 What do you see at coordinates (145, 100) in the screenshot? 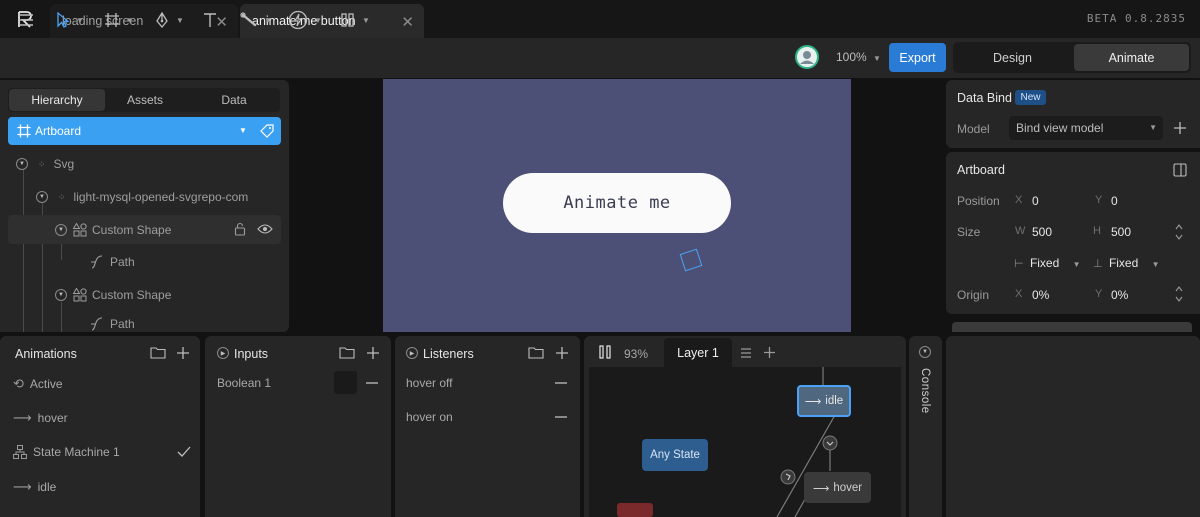
I see `tab-assets: Assets` at bounding box center [145, 100].